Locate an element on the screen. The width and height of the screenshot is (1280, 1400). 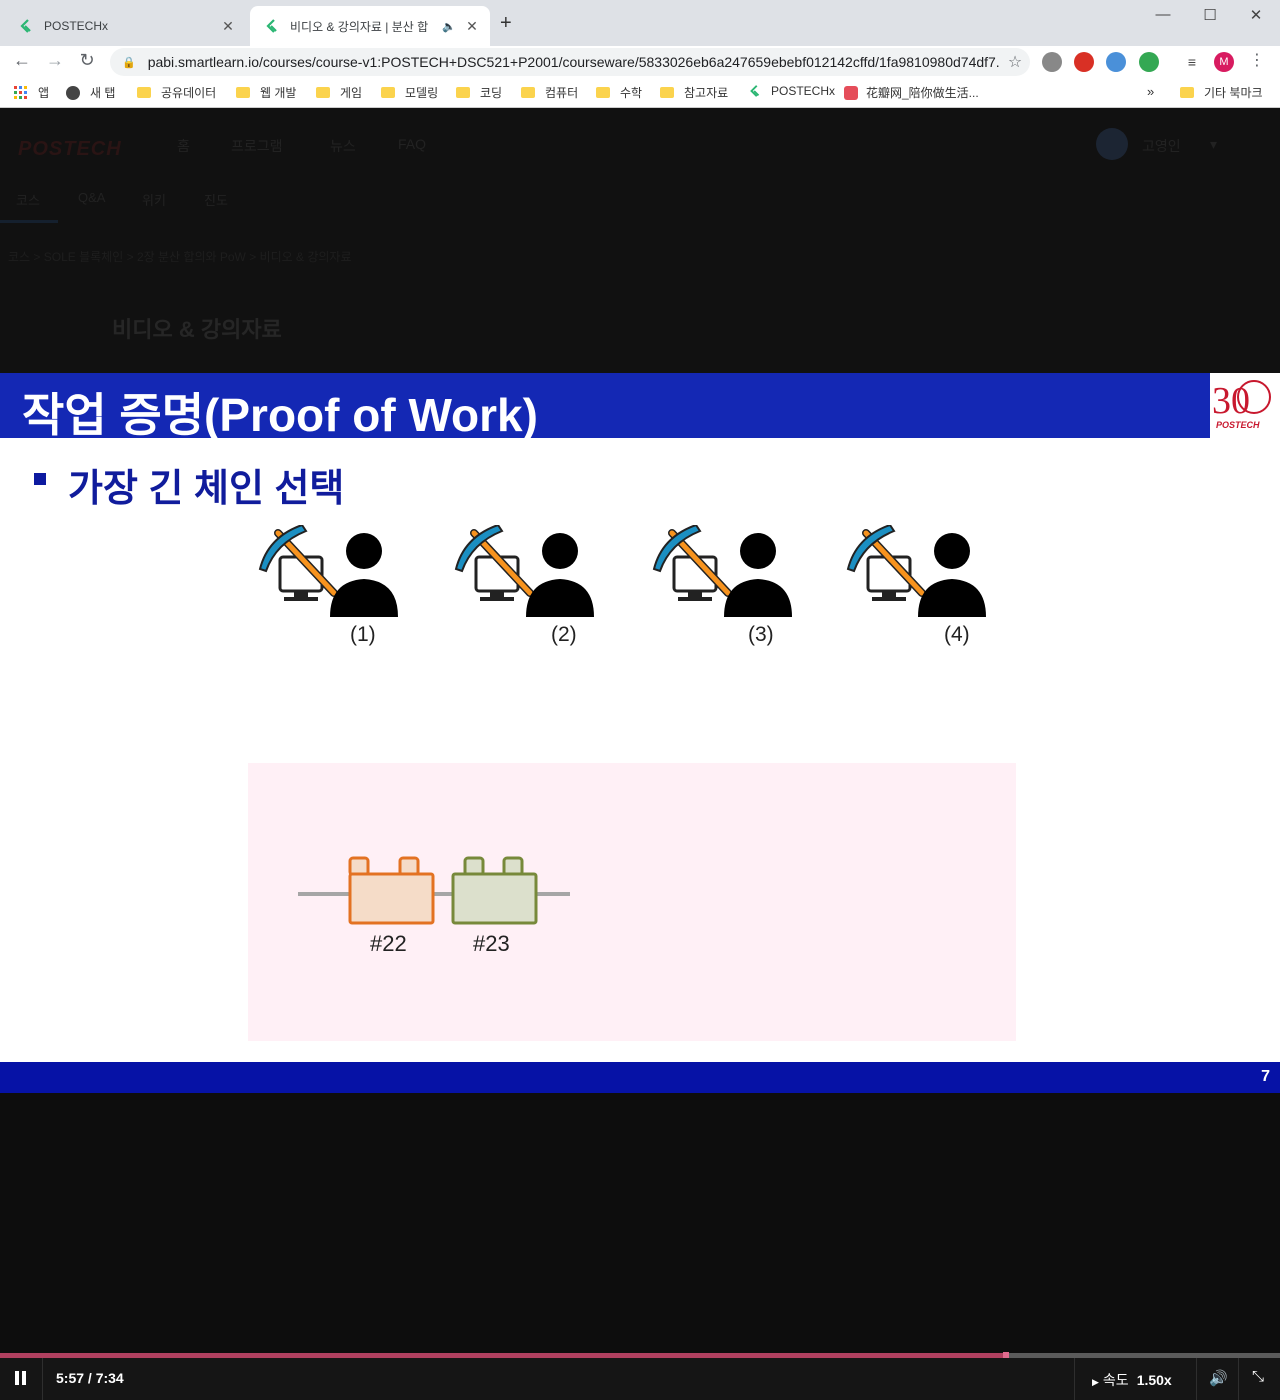
blockchain-area is located at coordinates (632, 902).